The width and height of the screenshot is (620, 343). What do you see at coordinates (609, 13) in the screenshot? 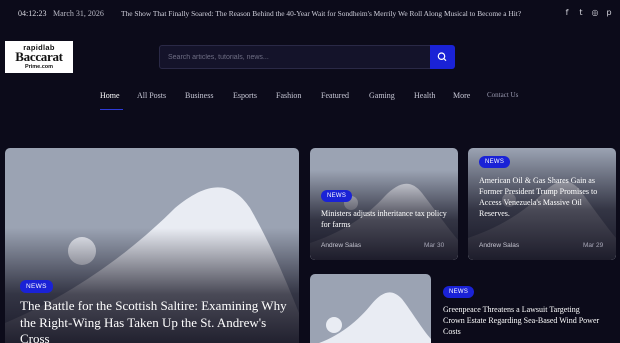
I see `pinterest-icon: p` at bounding box center [609, 13].